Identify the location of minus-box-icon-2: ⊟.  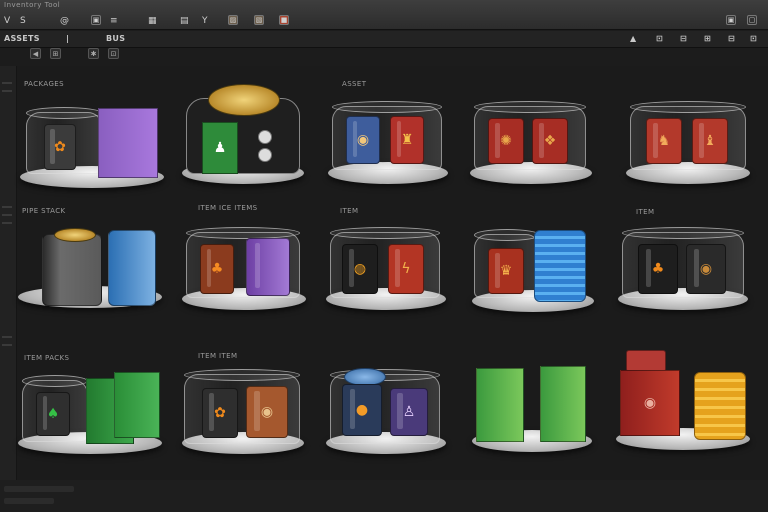
(731, 38).